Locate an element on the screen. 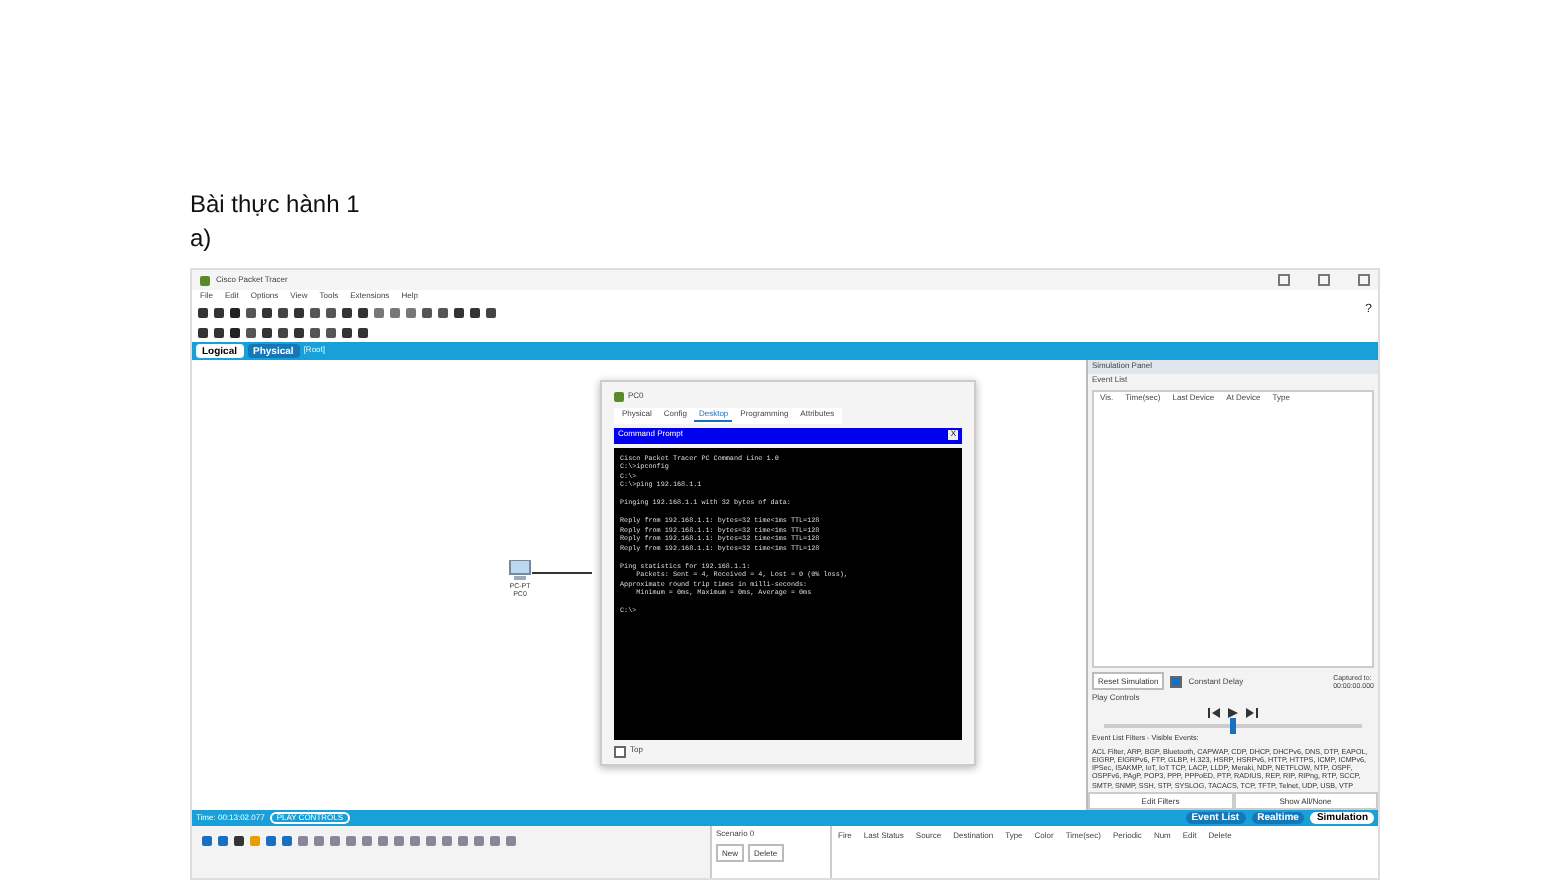 This screenshot has width=1568, height=882. slider-thumb is located at coordinates (1233, 726).